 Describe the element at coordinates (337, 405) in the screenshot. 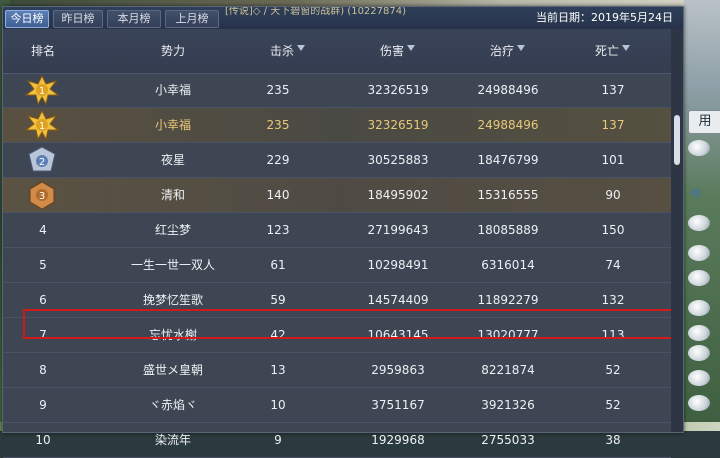

I see `table-row: 9 ヾ赤焰ヾ 10 3751167 3921326 52` at that location.